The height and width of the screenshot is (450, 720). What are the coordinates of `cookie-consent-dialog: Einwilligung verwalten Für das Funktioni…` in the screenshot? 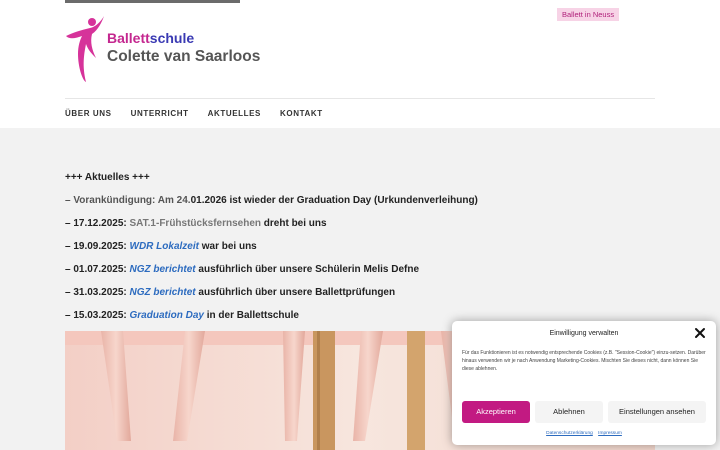 It's located at (584, 383).